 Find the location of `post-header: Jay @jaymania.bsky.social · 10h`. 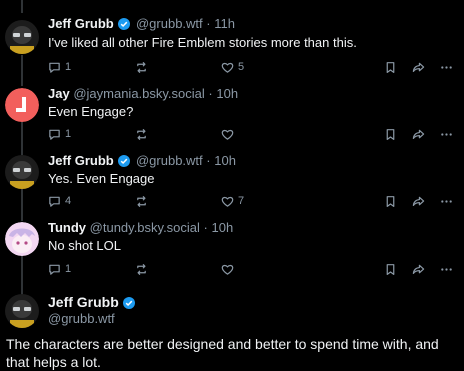

post-header: Jay @jaymania.bsky.social · 10h is located at coordinates (143, 94).